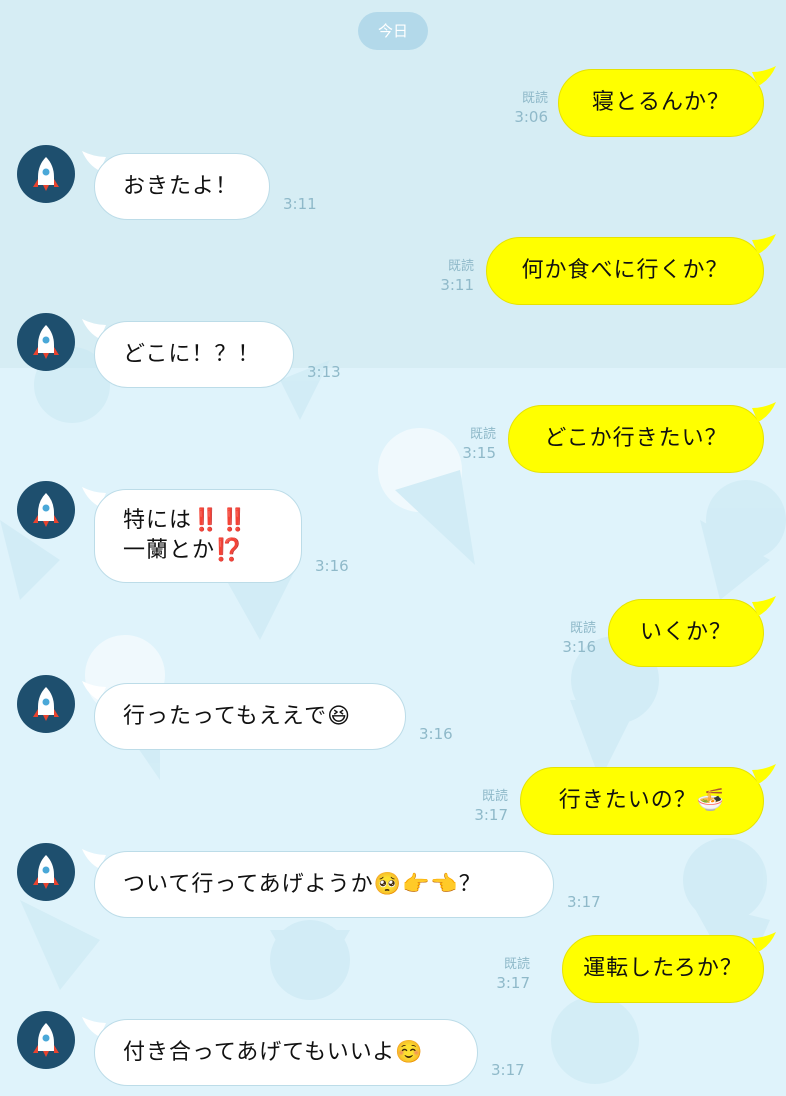 The image size is (786, 1096). I want to click on message-text-end: ？, so click(470, 884).